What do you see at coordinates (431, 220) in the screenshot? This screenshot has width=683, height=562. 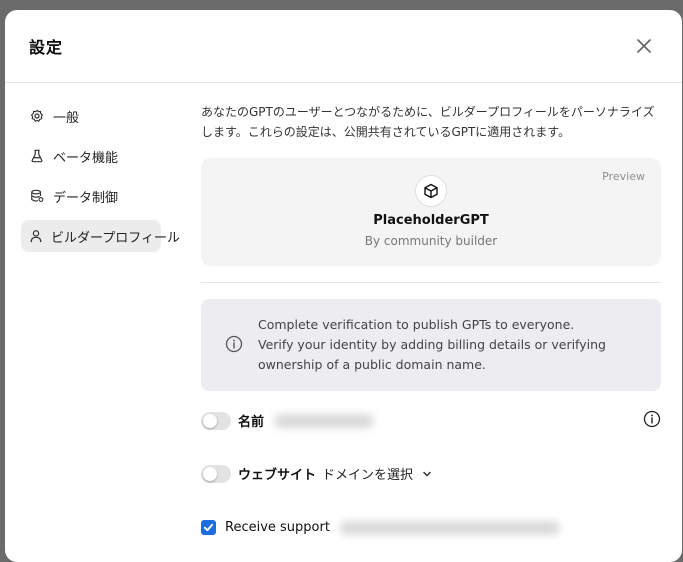 I see `gpt-name: PlaceholderGPT` at bounding box center [431, 220].